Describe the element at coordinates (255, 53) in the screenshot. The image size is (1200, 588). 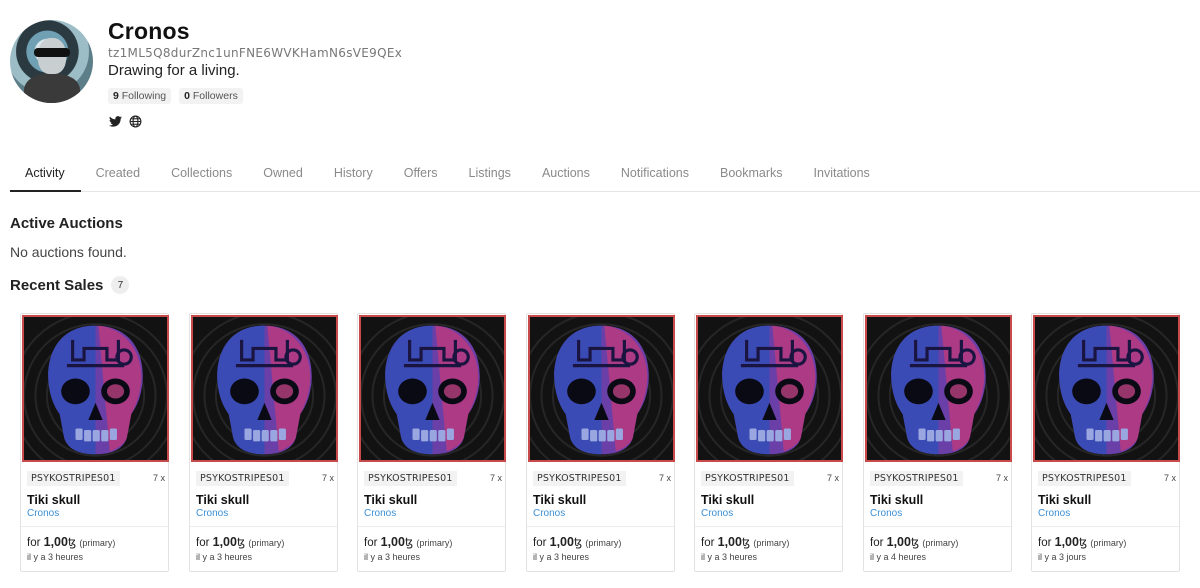
I see `wallet-address: tz1ML5Q8durZnc1unFNE6WVKHamN6sVE9QEx` at that location.